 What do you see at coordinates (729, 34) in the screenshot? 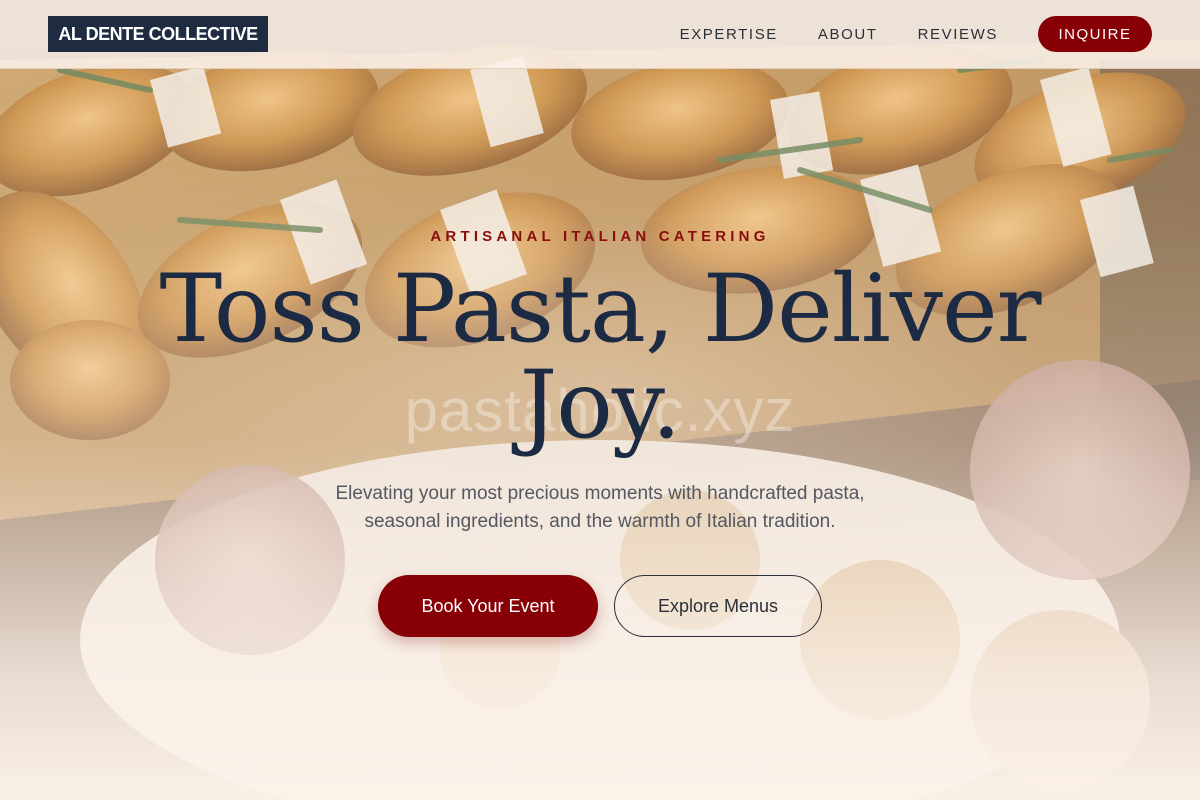
I see `nav-link-expertise: EXPERTISE` at bounding box center [729, 34].